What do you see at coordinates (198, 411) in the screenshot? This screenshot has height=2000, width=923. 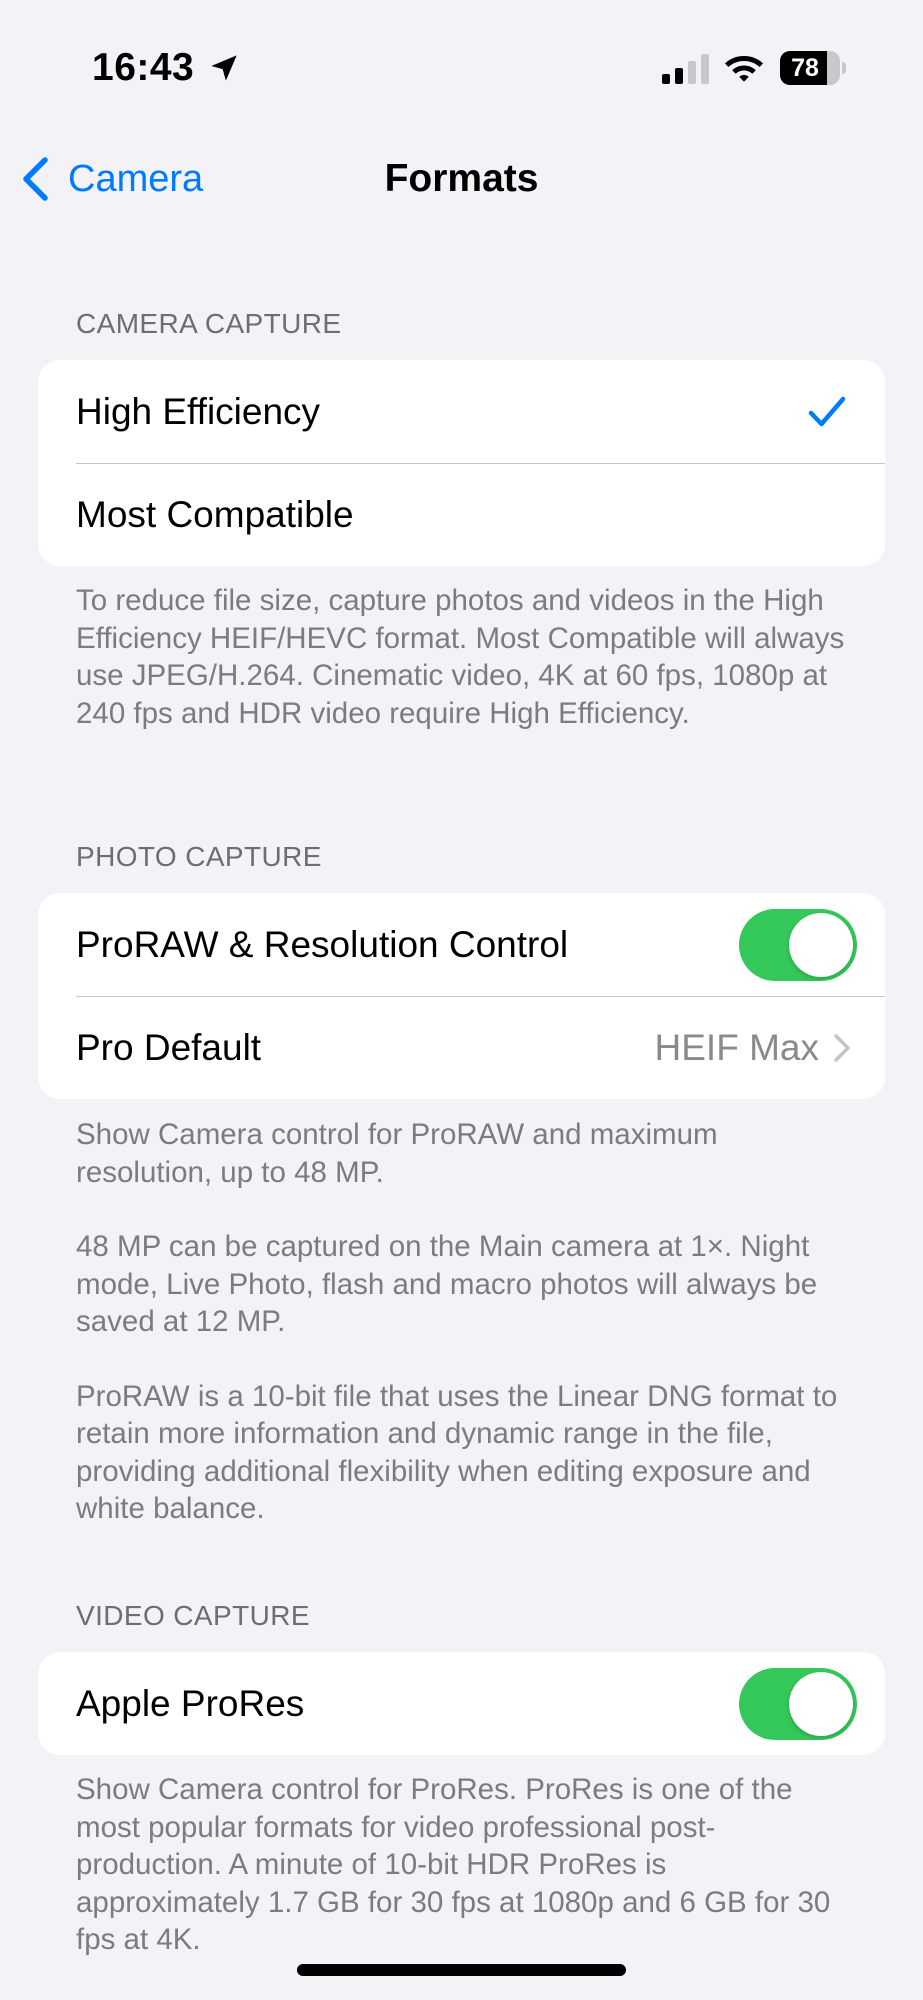 I see `high-efficiency-label: High Efficiency` at bounding box center [198, 411].